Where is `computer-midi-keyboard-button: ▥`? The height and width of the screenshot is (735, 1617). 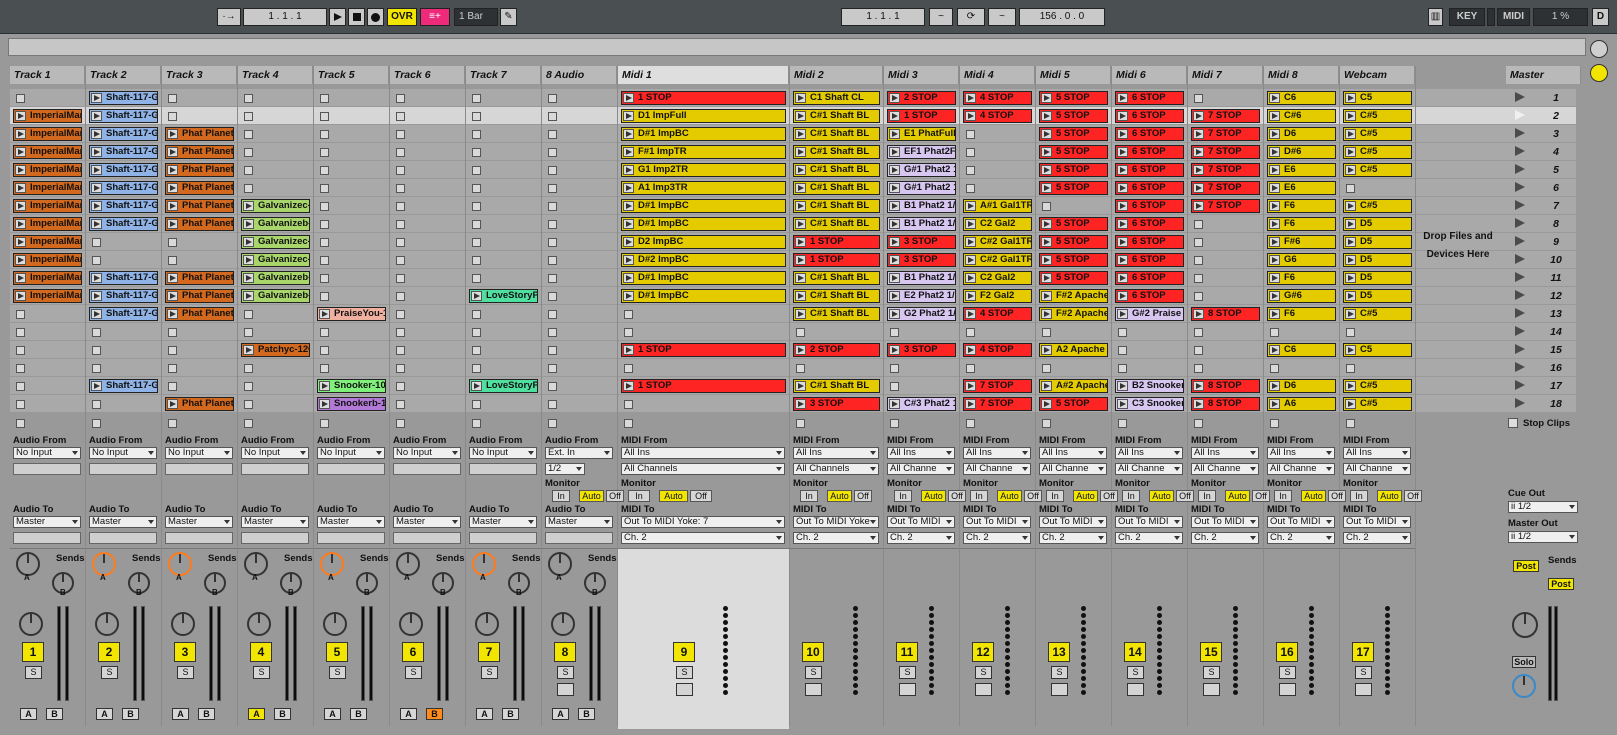
computer-midi-keyboard-button: ▥ is located at coordinates (1435, 17).